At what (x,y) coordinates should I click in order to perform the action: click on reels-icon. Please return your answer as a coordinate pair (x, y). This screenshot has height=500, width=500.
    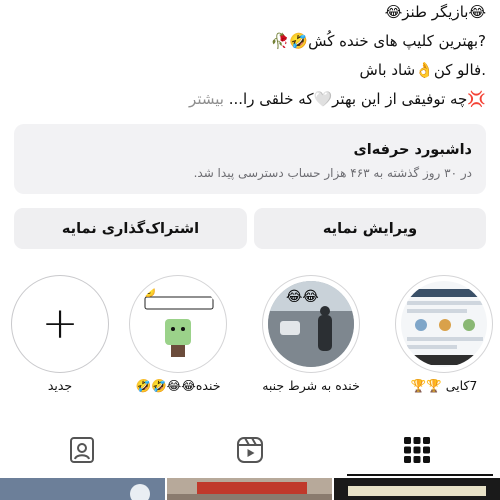
    Looking at the image, I should click on (250, 450).